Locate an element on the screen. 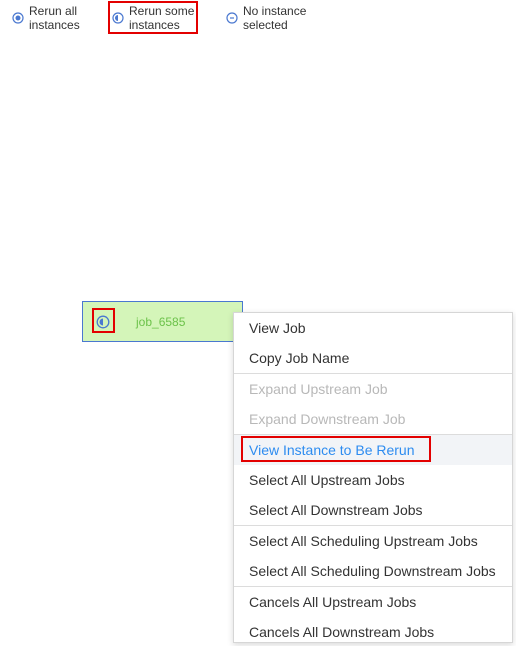  menu-item-select-all-downstream-jobs: Select All Downstream Jobs is located at coordinates (373, 510).